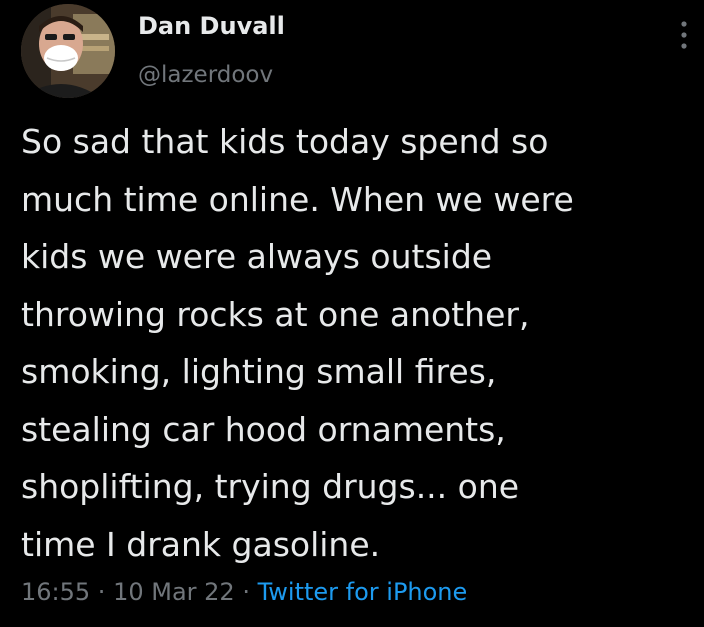  I want to click on tweet-line: shoplifting, trying drugs... one, so click(270, 486).